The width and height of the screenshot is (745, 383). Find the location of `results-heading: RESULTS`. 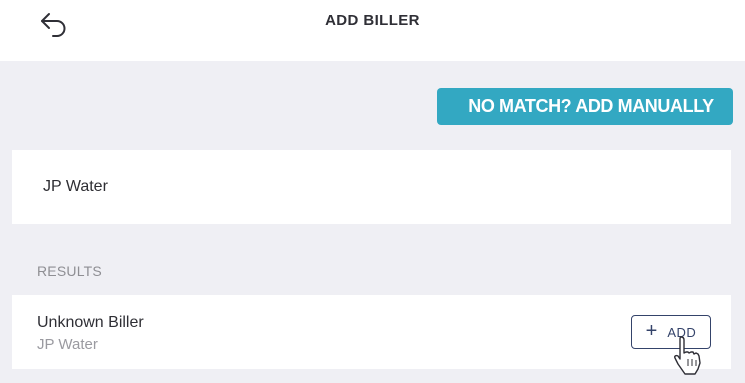

results-heading: RESULTS is located at coordinates (69, 271).